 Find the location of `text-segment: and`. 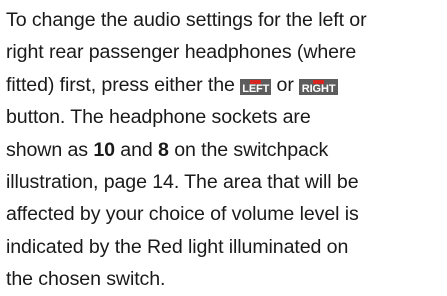

text-segment: and is located at coordinates (136, 149).